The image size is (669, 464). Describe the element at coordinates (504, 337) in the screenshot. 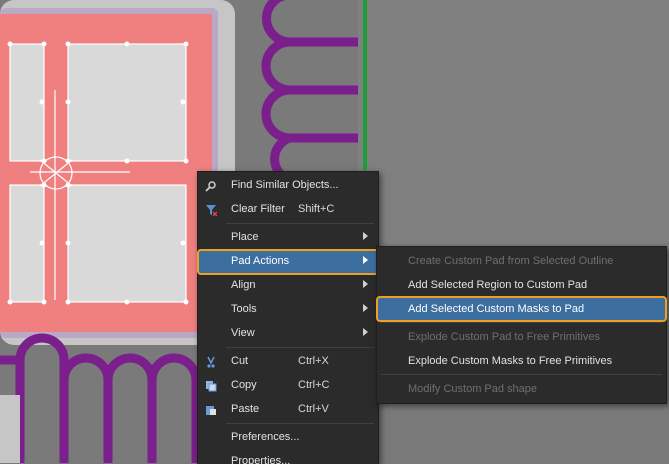

I see `menu-item-label: Explode Custom Pad to Free Primitives` at that location.